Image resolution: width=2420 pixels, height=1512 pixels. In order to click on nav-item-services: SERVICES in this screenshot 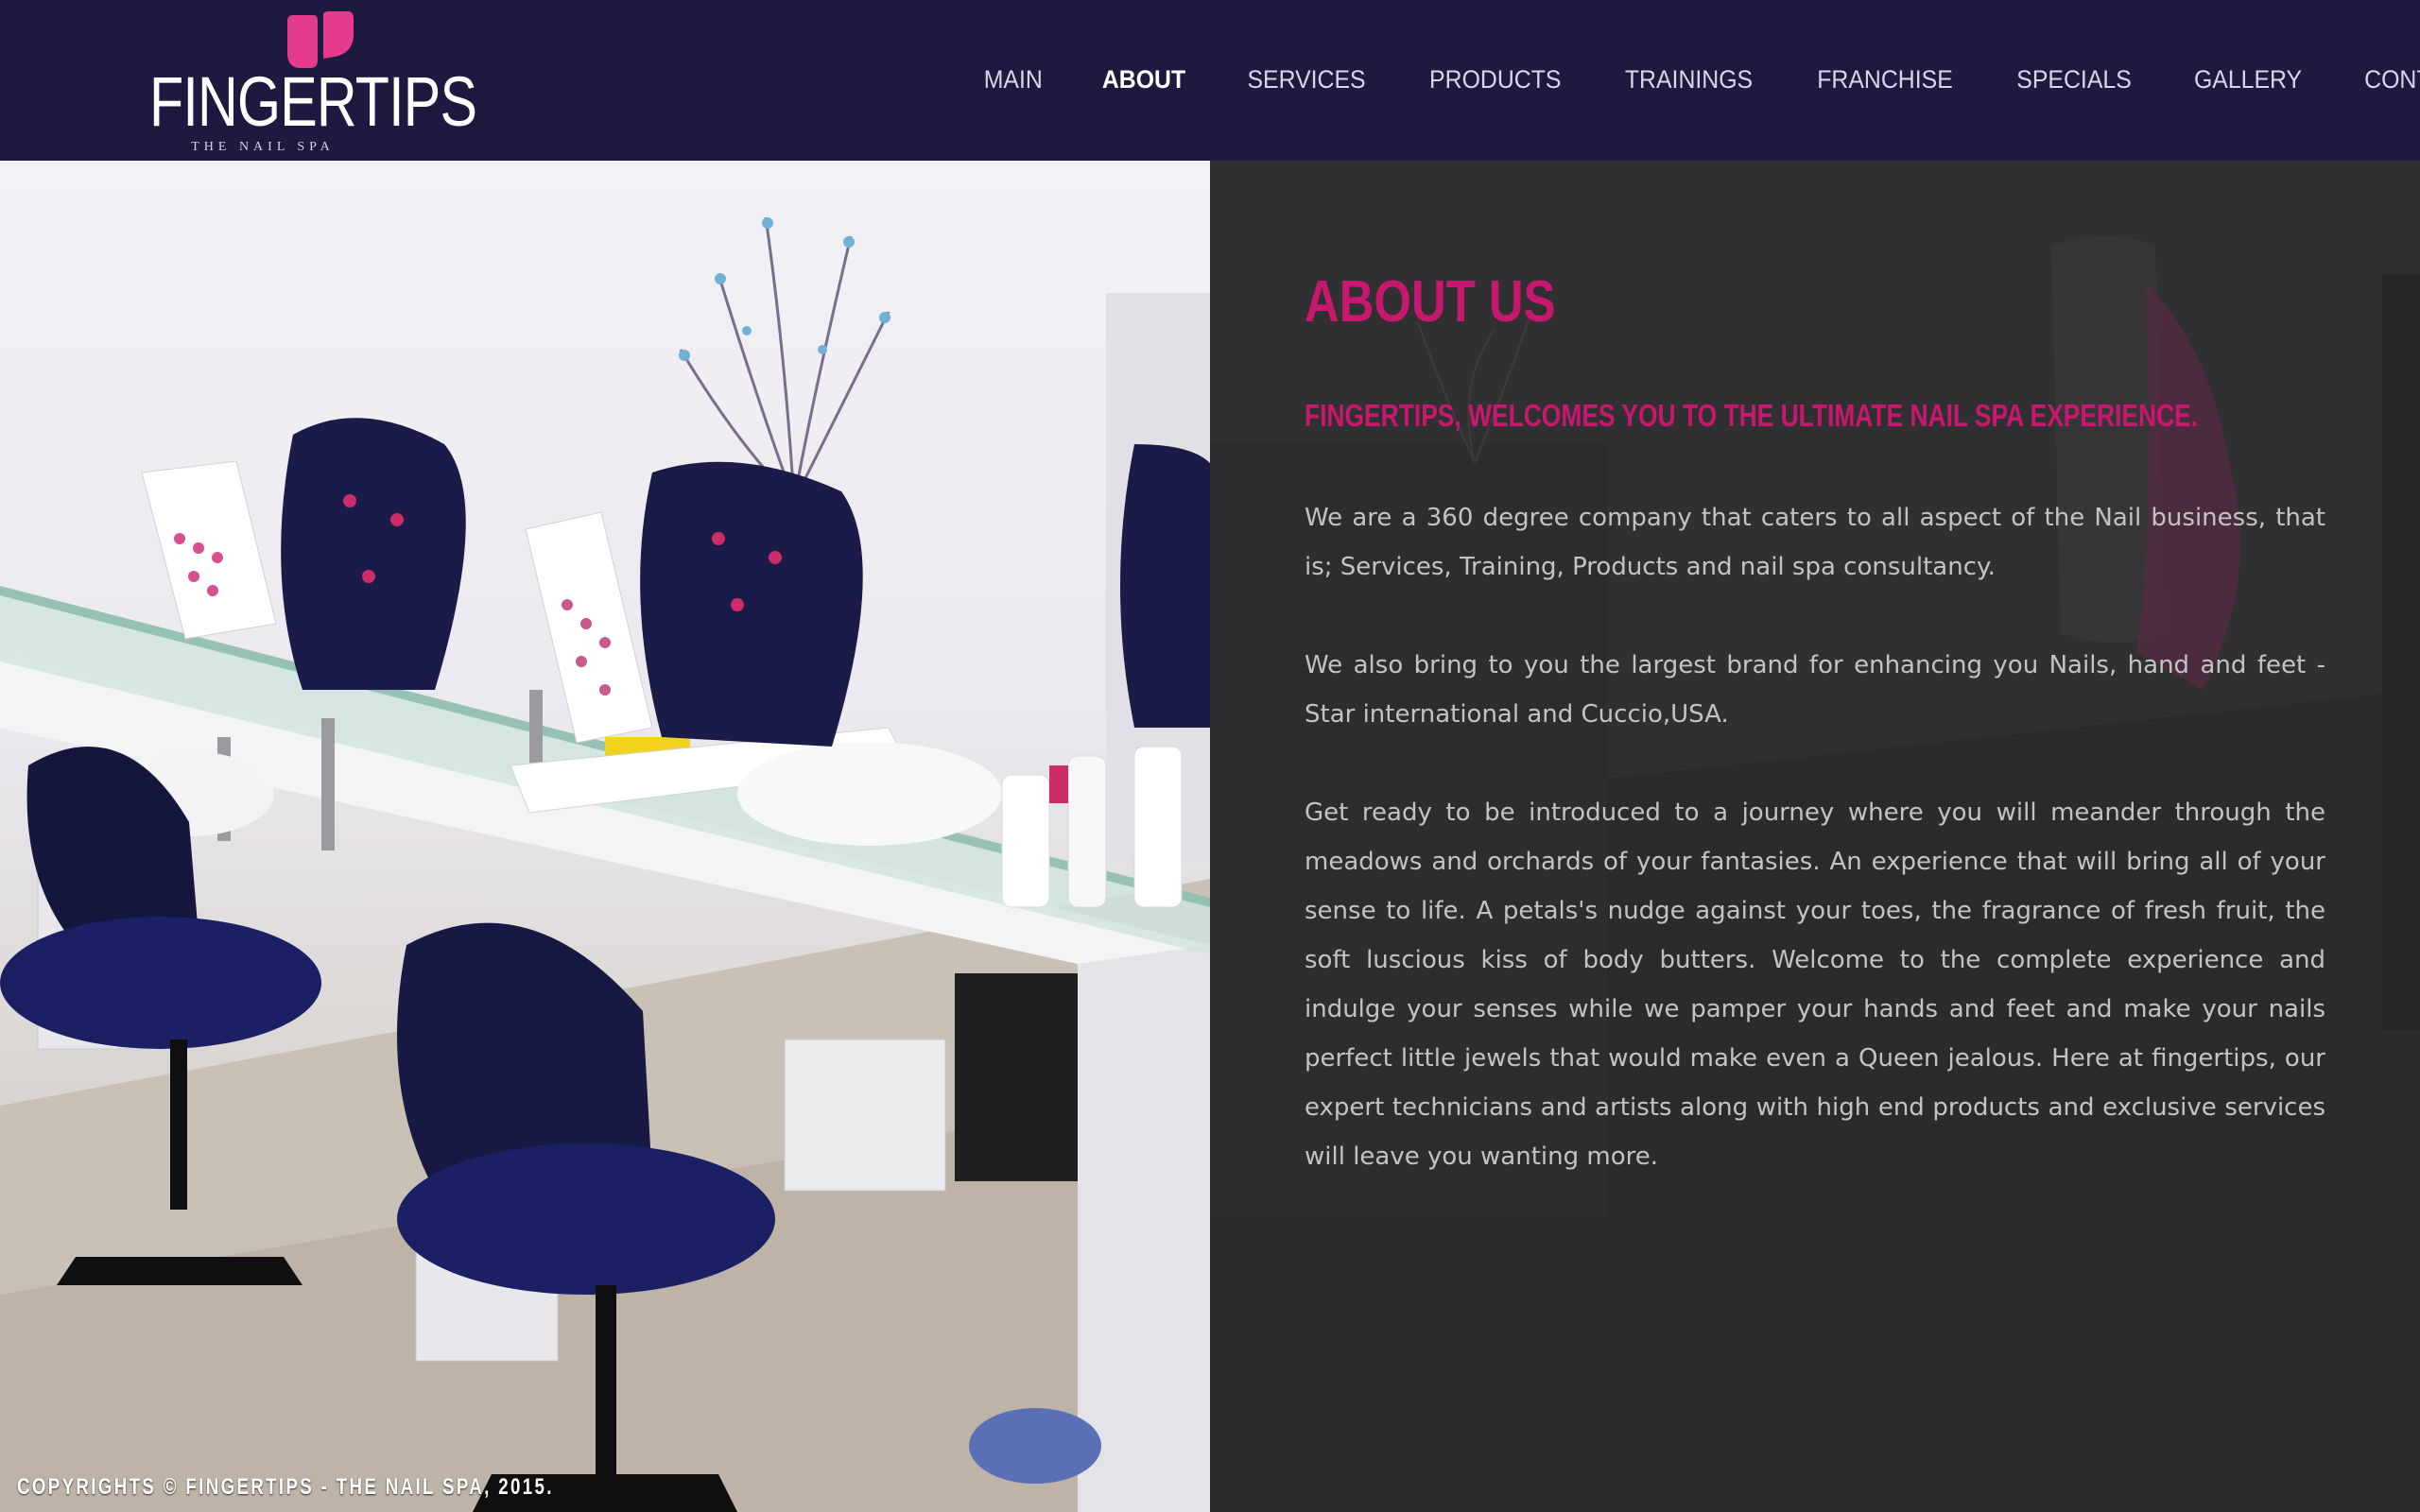, I will do `click(1306, 79)`.